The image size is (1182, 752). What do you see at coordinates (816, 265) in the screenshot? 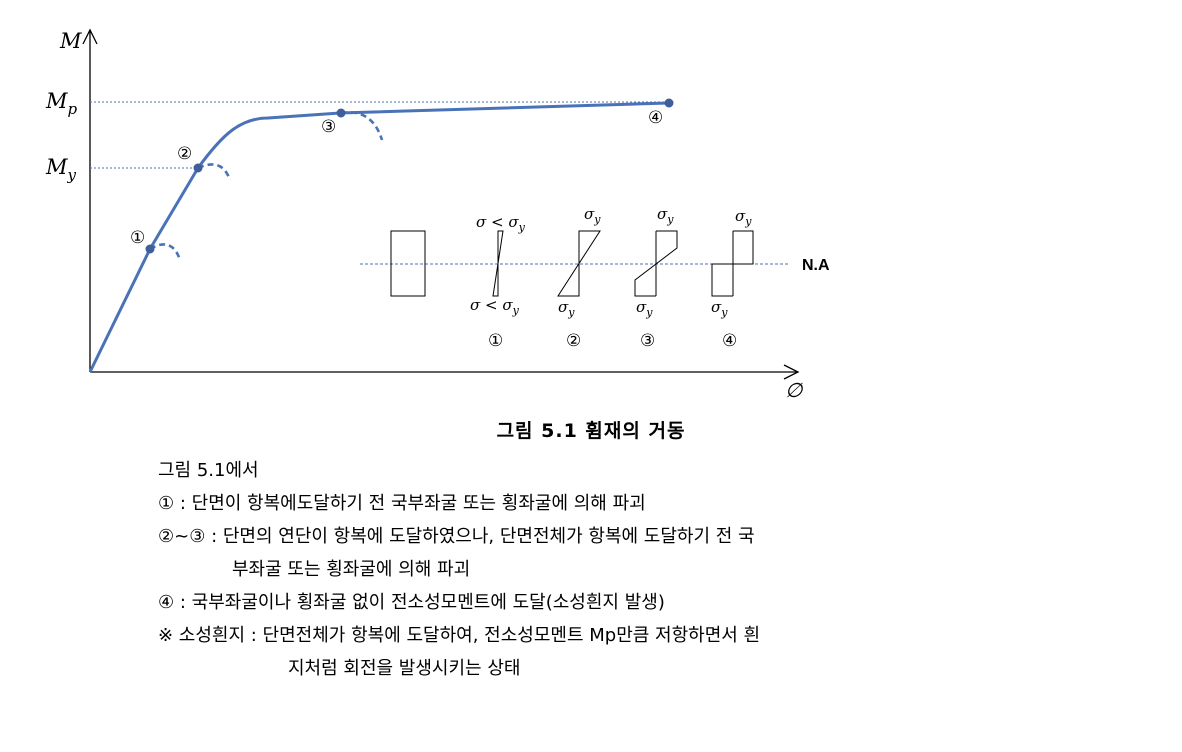
I see `neutral-axis-label: N.A` at bounding box center [816, 265].